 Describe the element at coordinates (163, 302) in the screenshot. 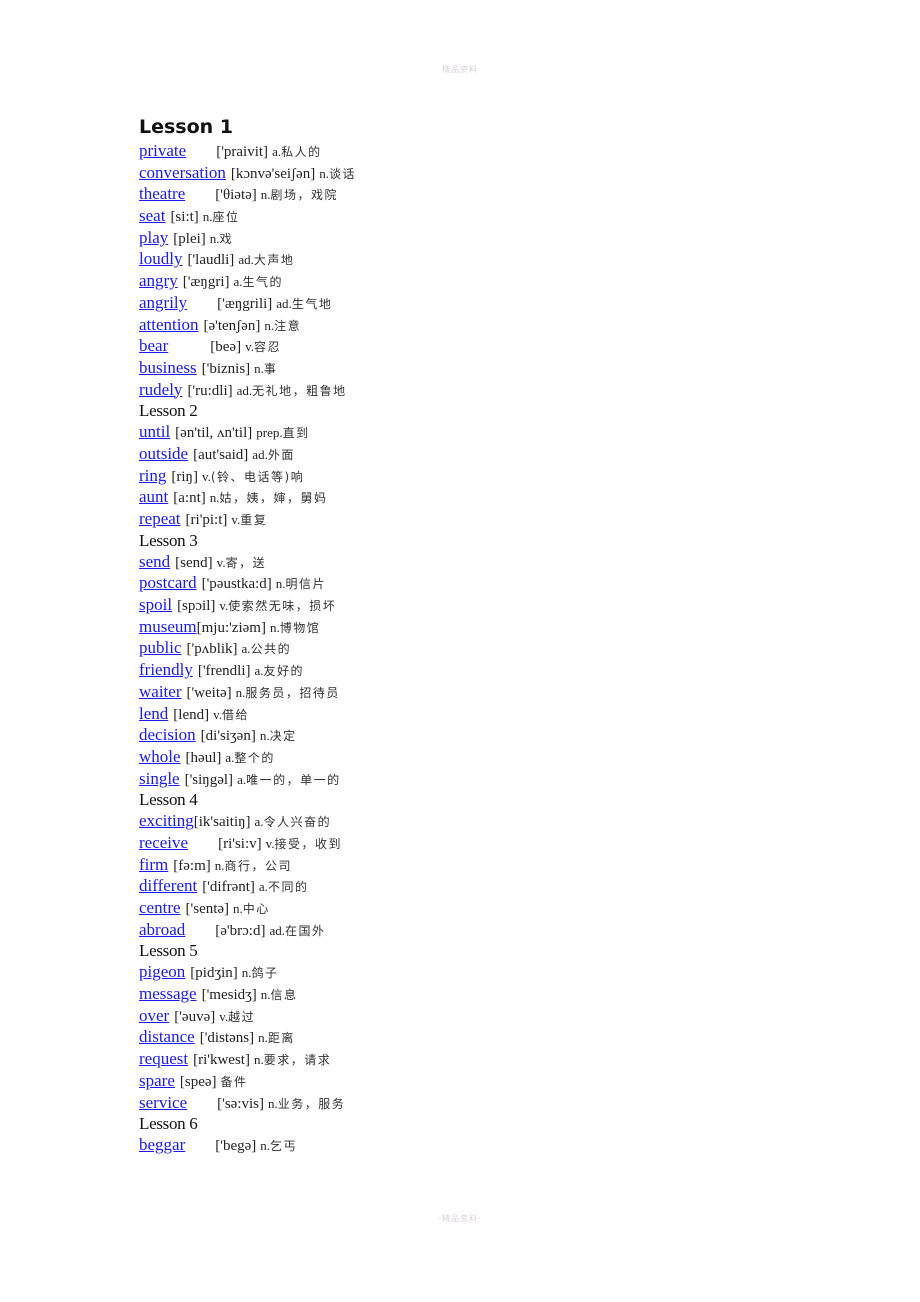

I see `vocab-word-link: angrily` at that location.